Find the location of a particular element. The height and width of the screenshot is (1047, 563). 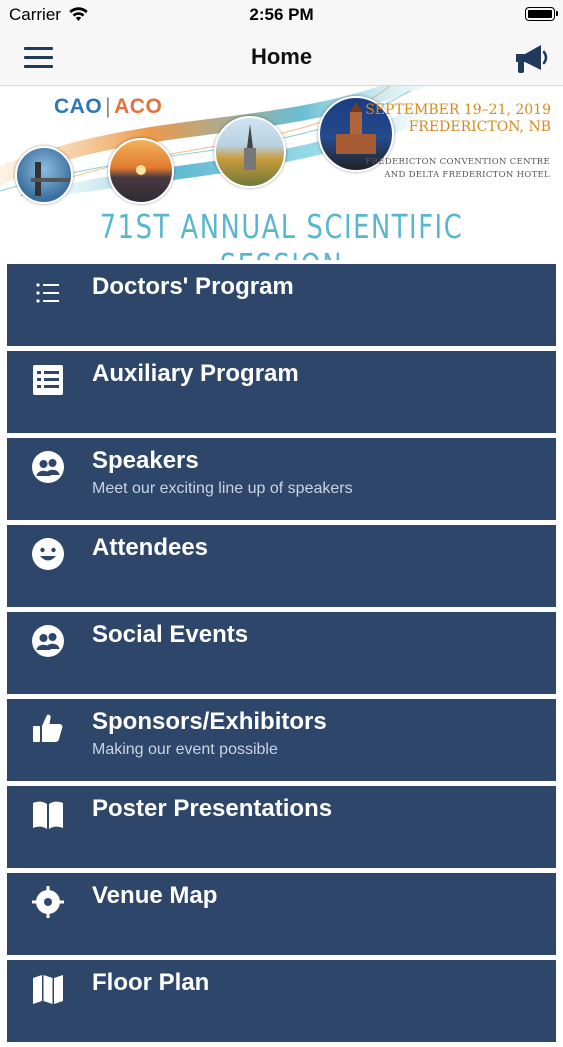

list-icon is located at coordinates (47, 293).